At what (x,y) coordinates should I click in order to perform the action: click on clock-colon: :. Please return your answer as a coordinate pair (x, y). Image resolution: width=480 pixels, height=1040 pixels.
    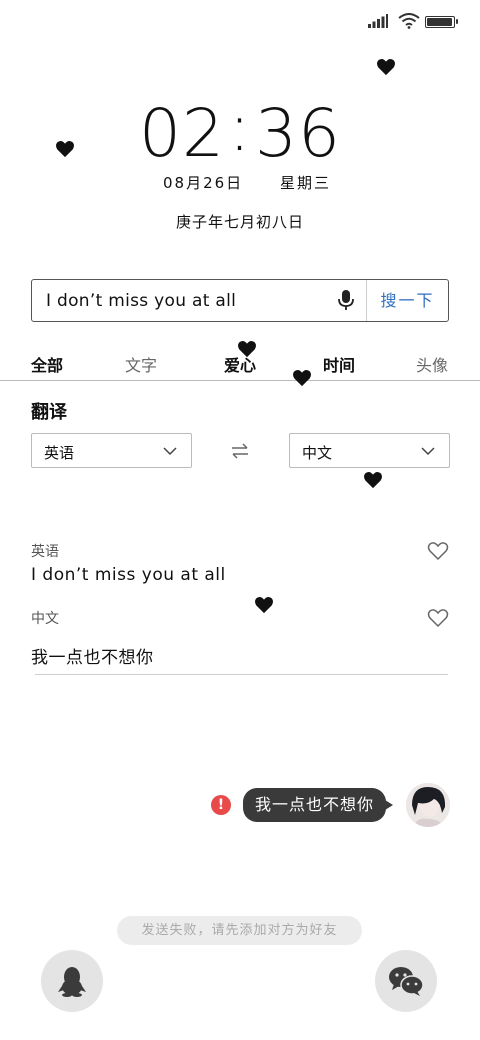
    Looking at the image, I should click on (240, 127).